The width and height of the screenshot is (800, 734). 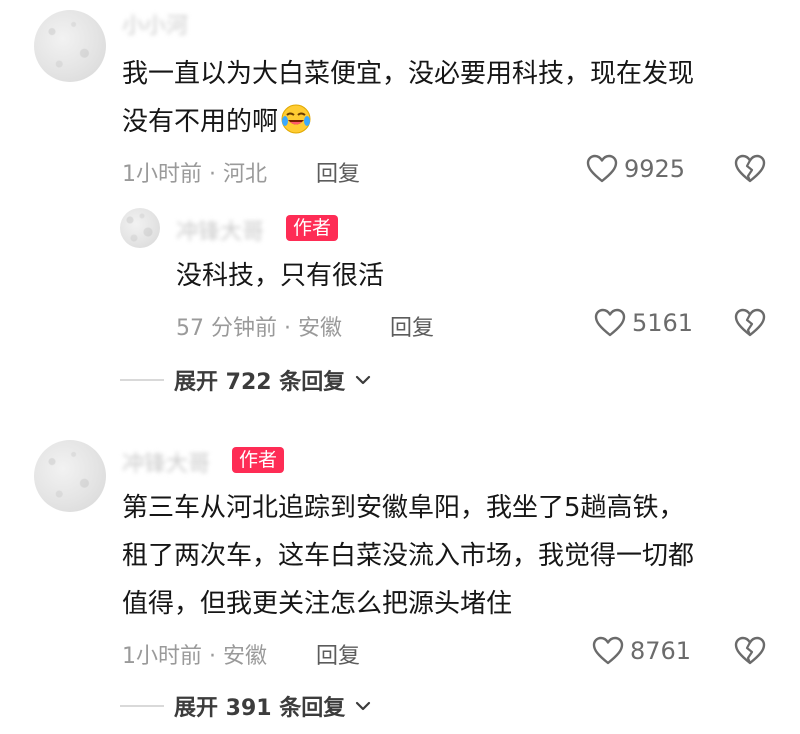 What do you see at coordinates (194, 656) in the screenshot?
I see `comment-time-location: 1小时前 · 安徽` at bounding box center [194, 656].